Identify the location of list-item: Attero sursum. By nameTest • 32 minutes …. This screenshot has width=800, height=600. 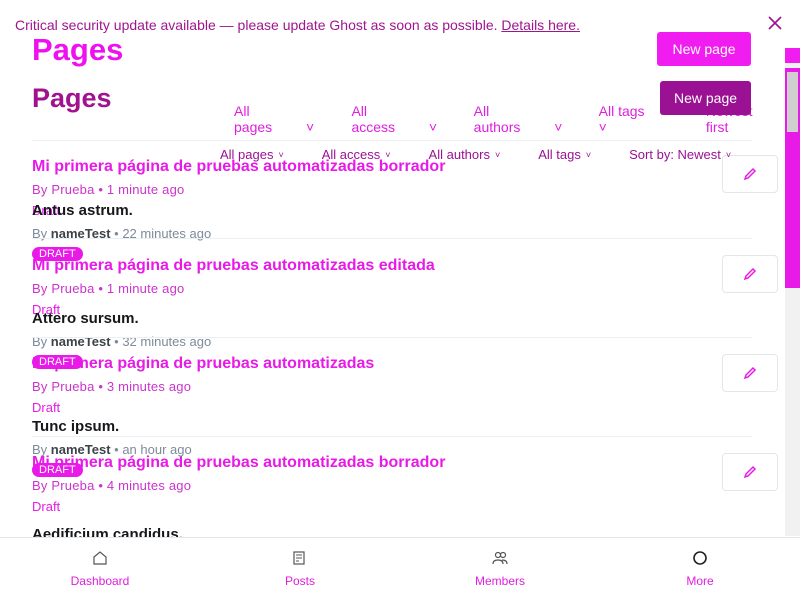
(382, 340).